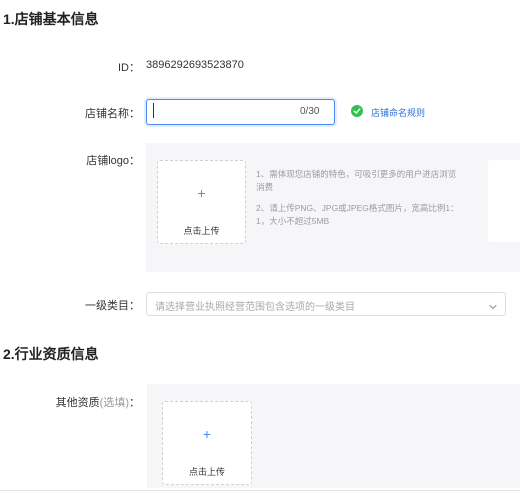 The width and height of the screenshot is (520, 493). I want to click on category-select: 请选择营业执照经营范围包含选项的一级类目, so click(326, 304).